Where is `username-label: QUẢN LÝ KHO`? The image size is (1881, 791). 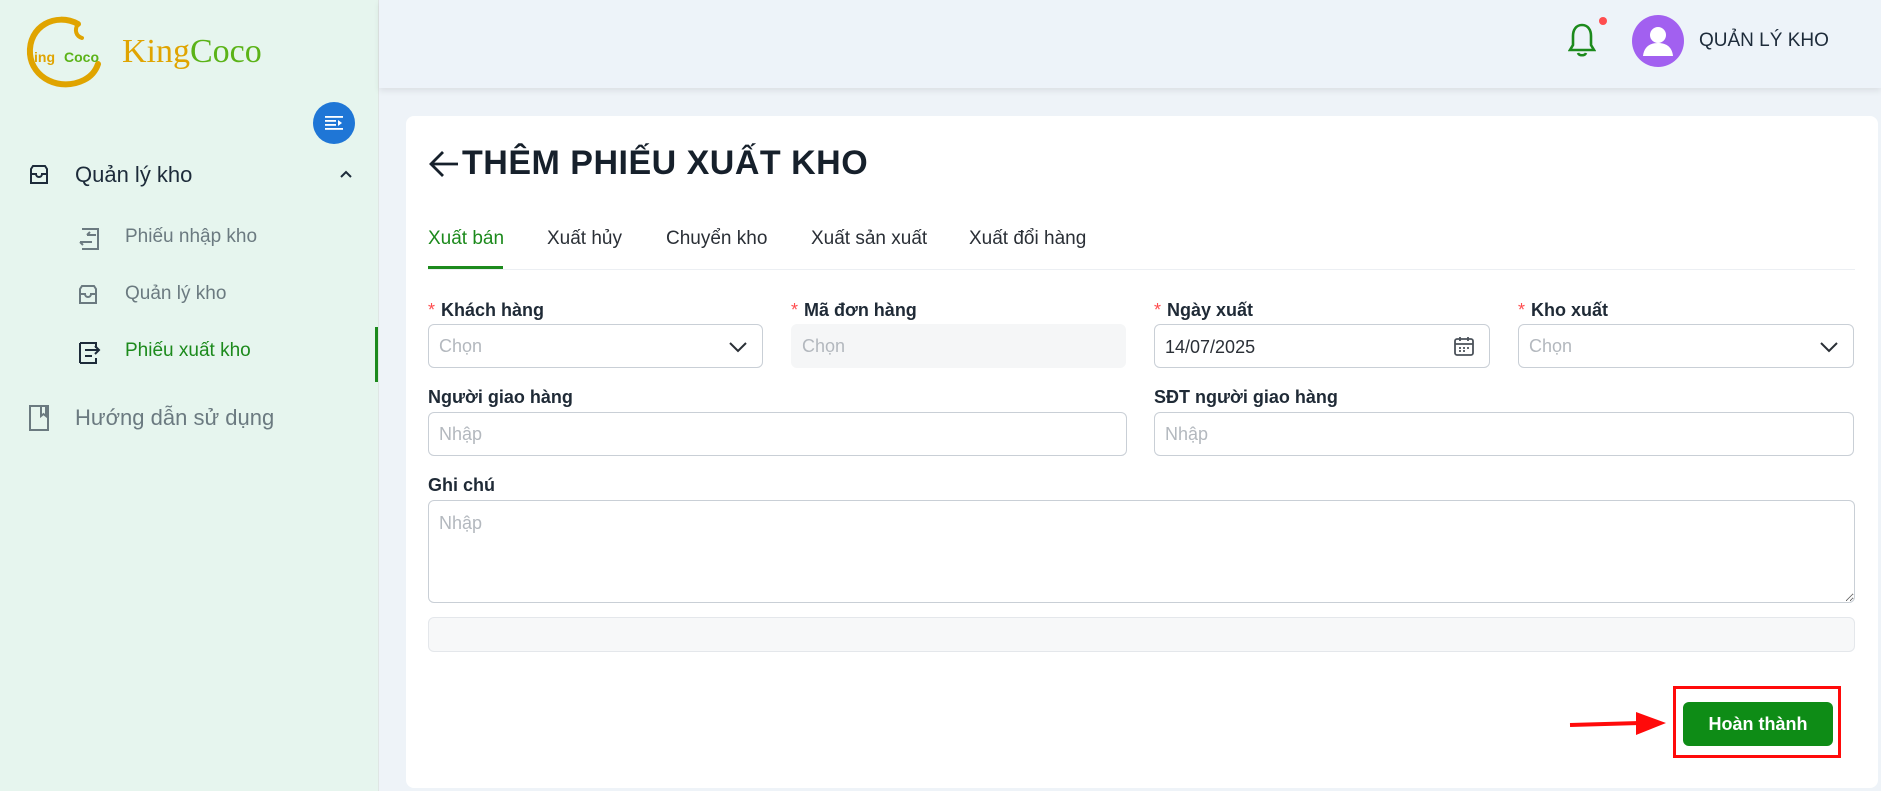 username-label: QUẢN LÝ KHO is located at coordinates (1764, 41).